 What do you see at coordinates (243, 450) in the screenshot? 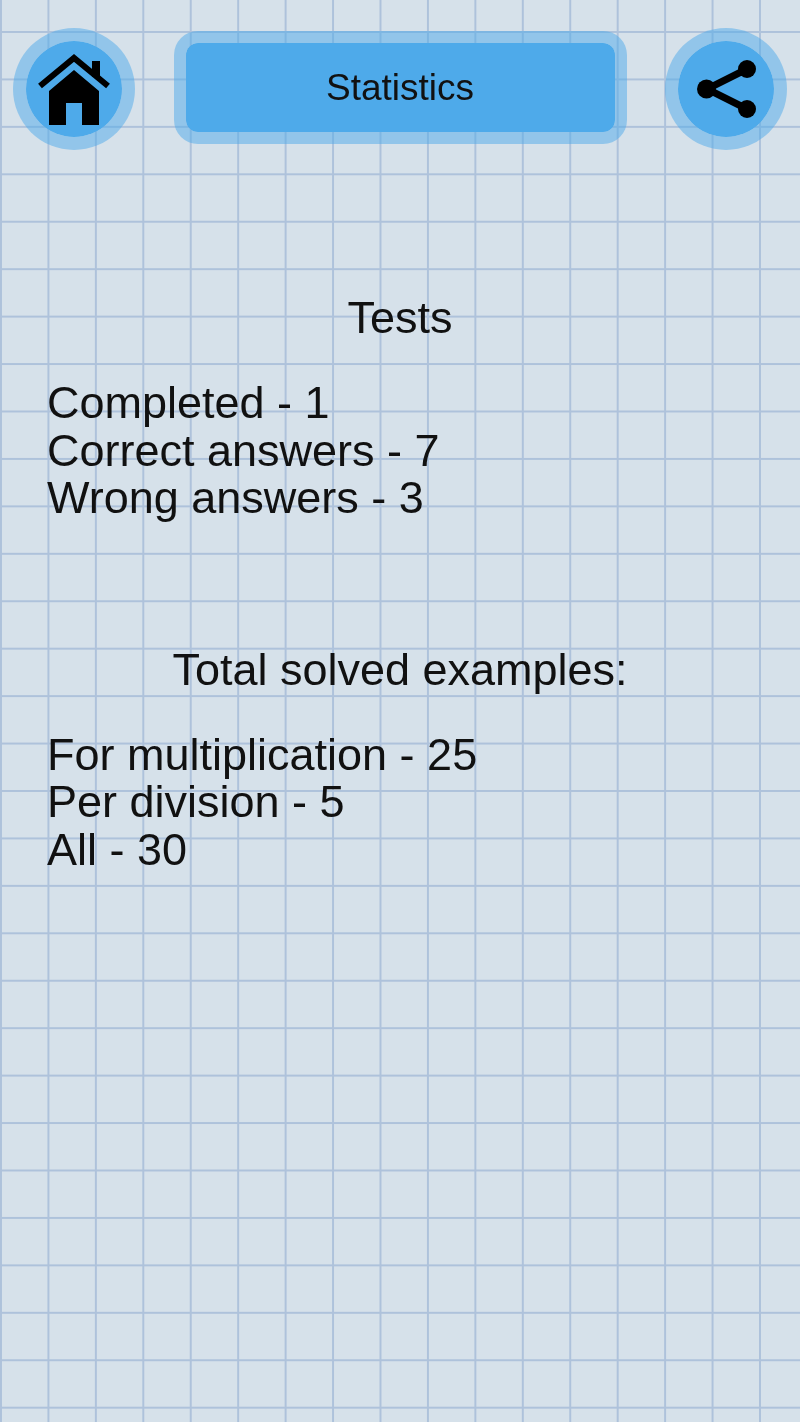
I see `stat-line: Correct answers - 7` at bounding box center [243, 450].